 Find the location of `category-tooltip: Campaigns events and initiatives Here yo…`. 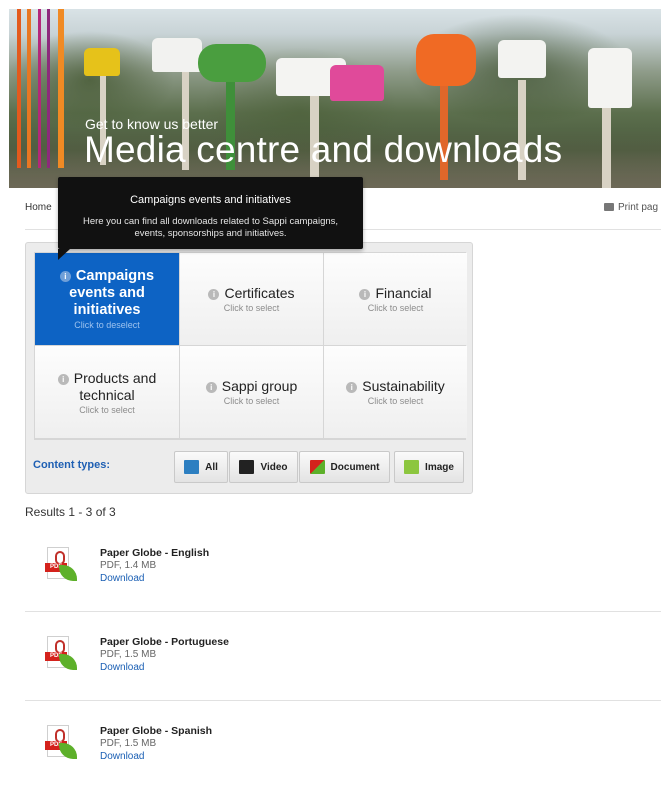

category-tooltip: Campaigns events and initiatives Here yo… is located at coordinates (210, 218).